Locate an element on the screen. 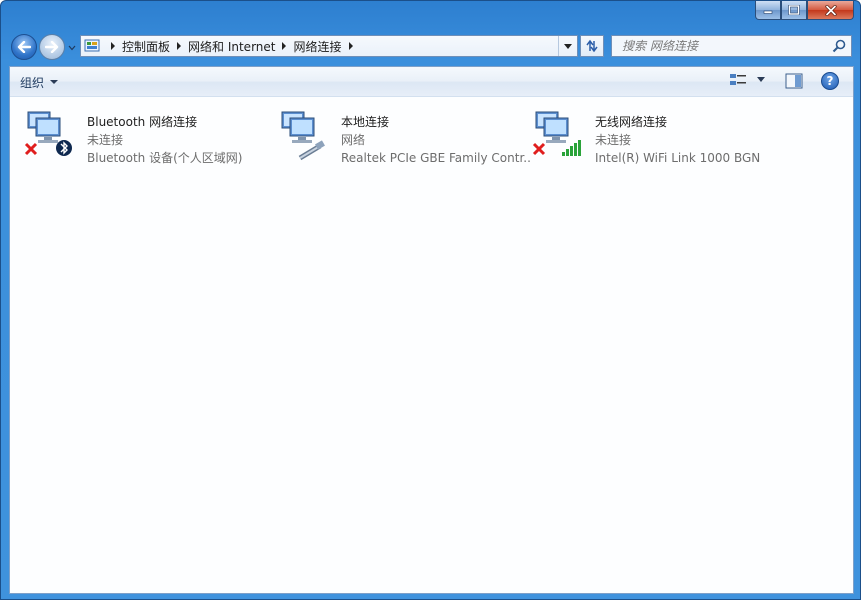 This screenshot has height=600, width=861. refresh-button is located at coordinates (592, 46).